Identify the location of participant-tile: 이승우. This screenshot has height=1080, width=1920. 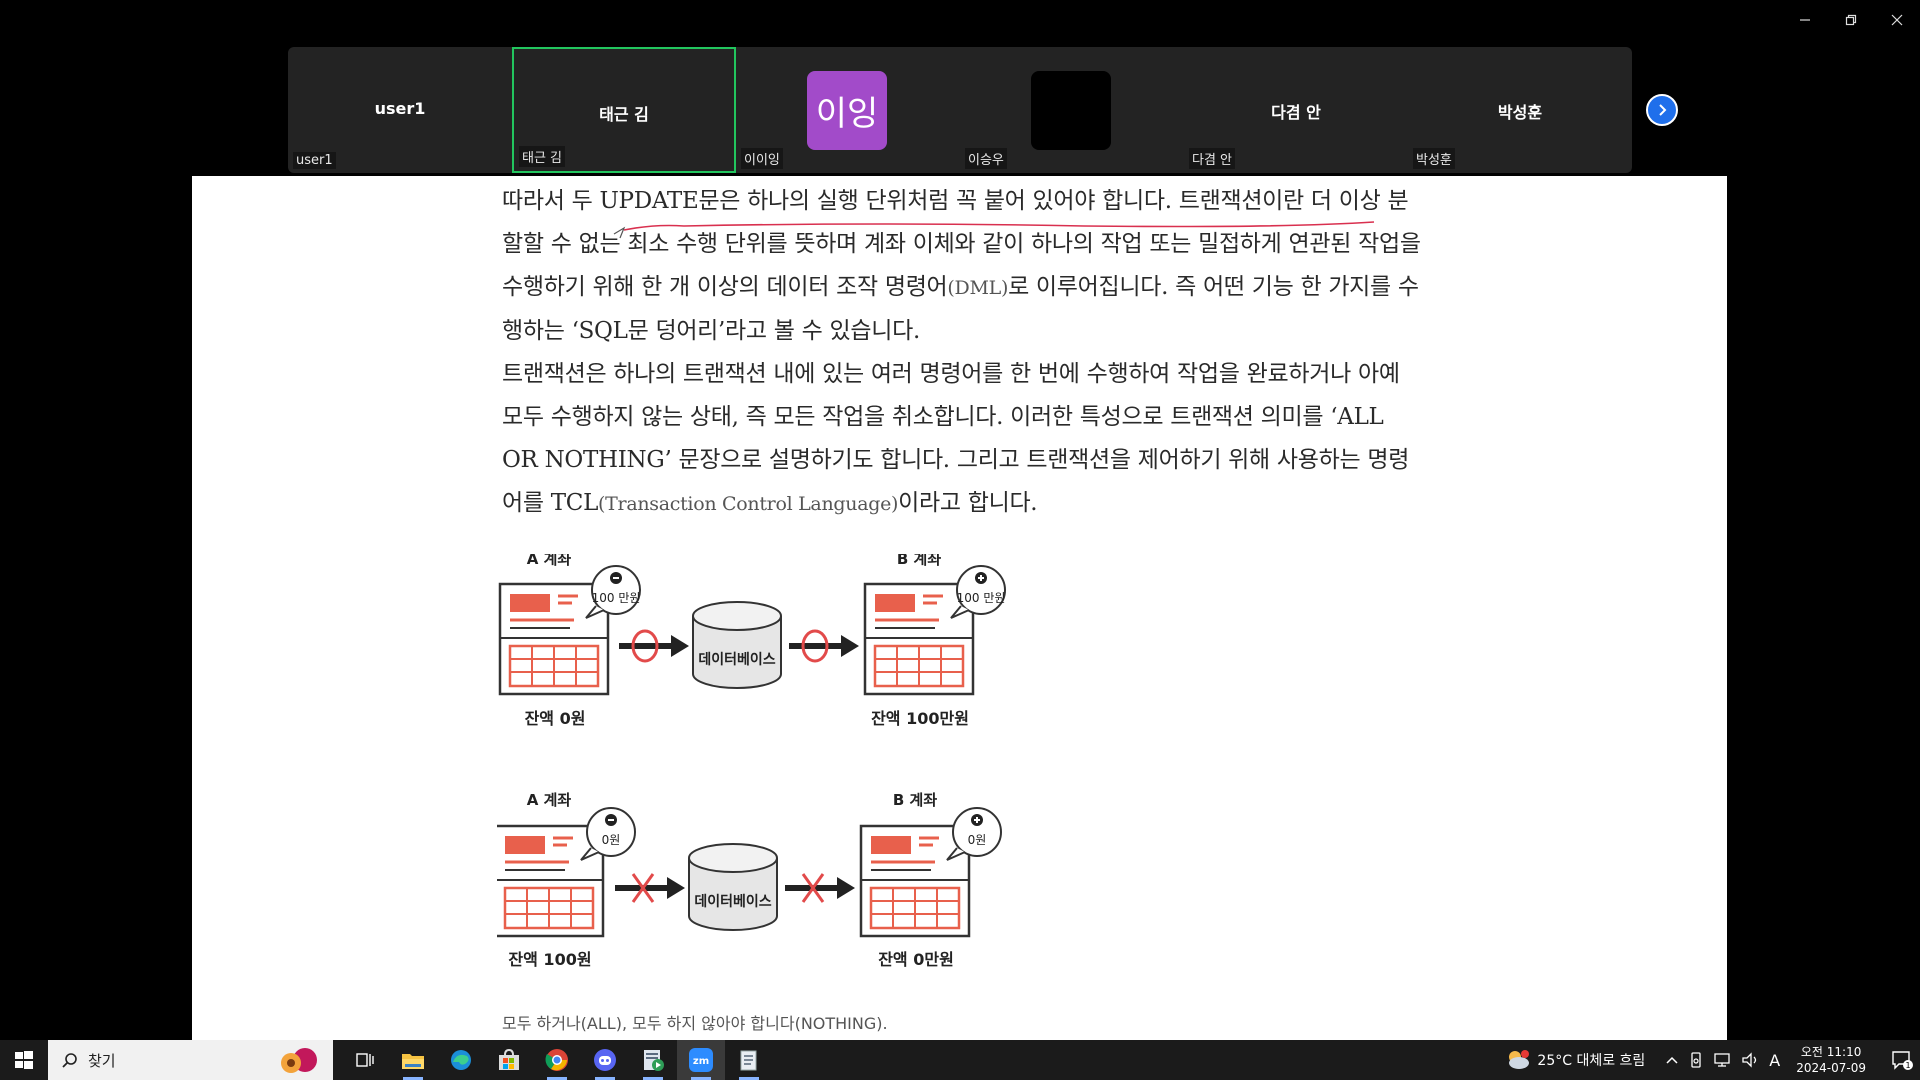
(1072, 110).